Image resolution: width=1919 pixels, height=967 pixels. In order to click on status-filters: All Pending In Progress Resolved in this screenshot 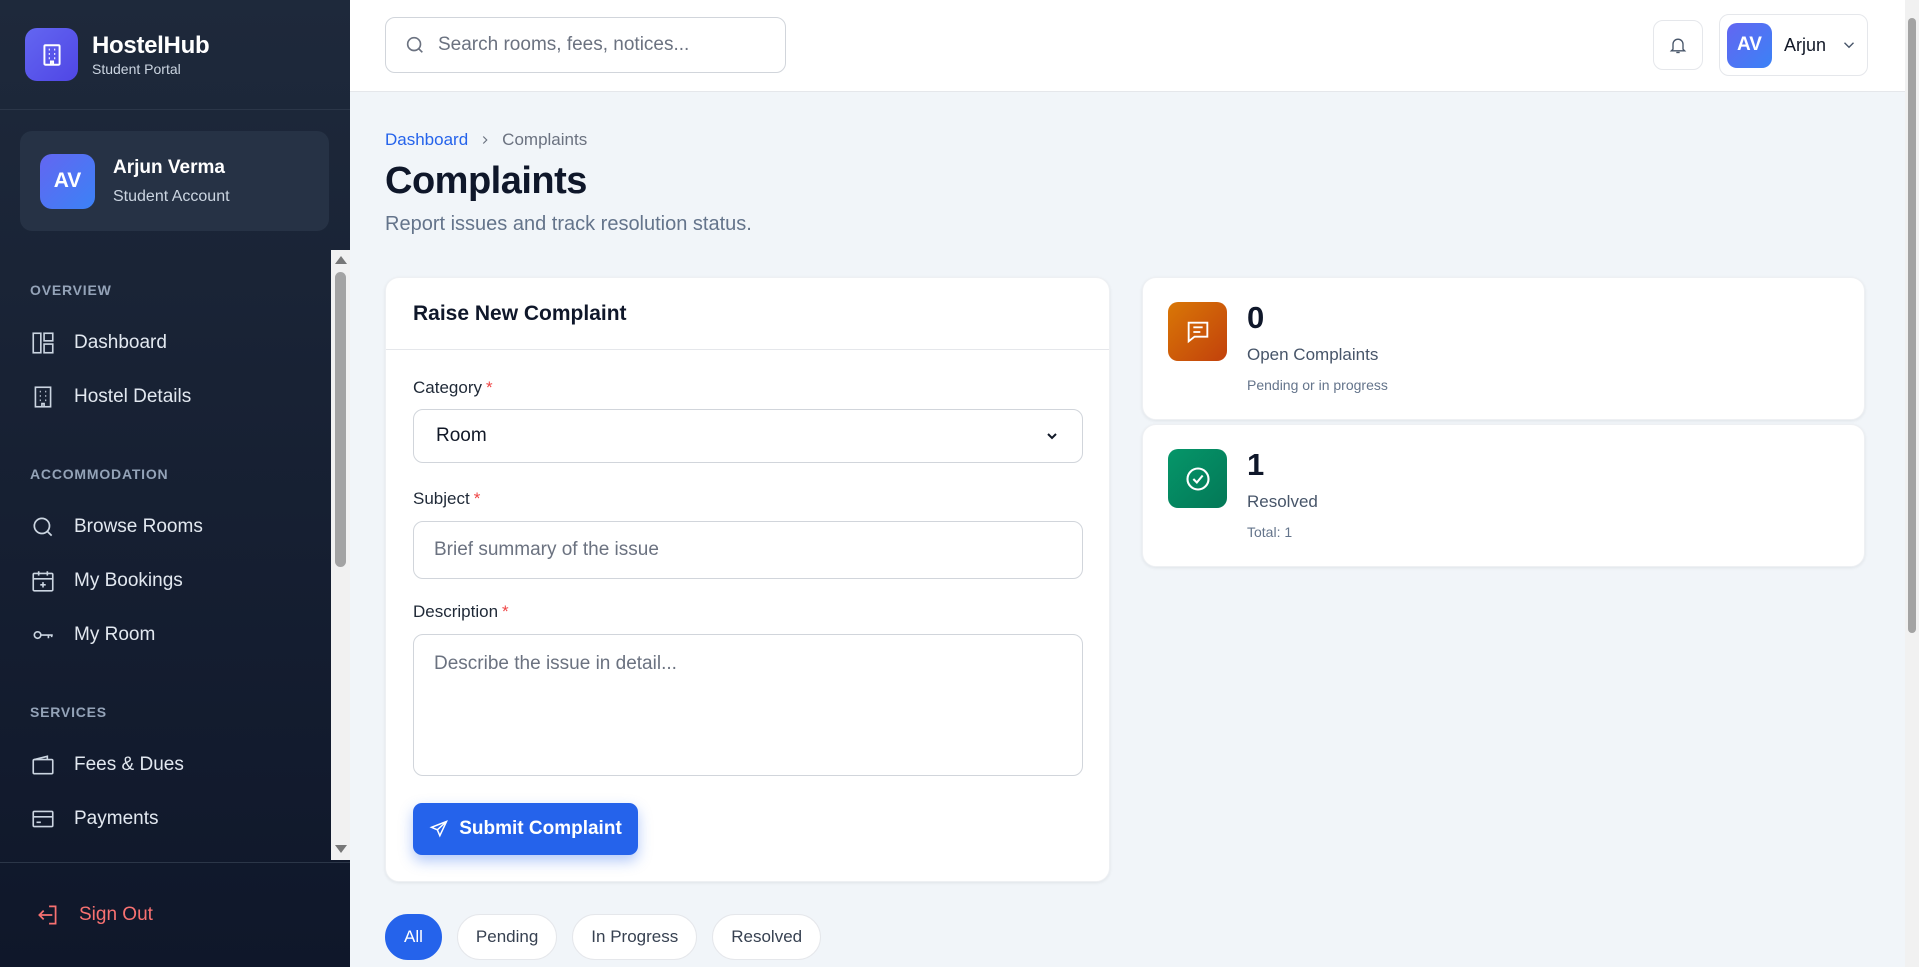, I will do `click(610, 937)`.